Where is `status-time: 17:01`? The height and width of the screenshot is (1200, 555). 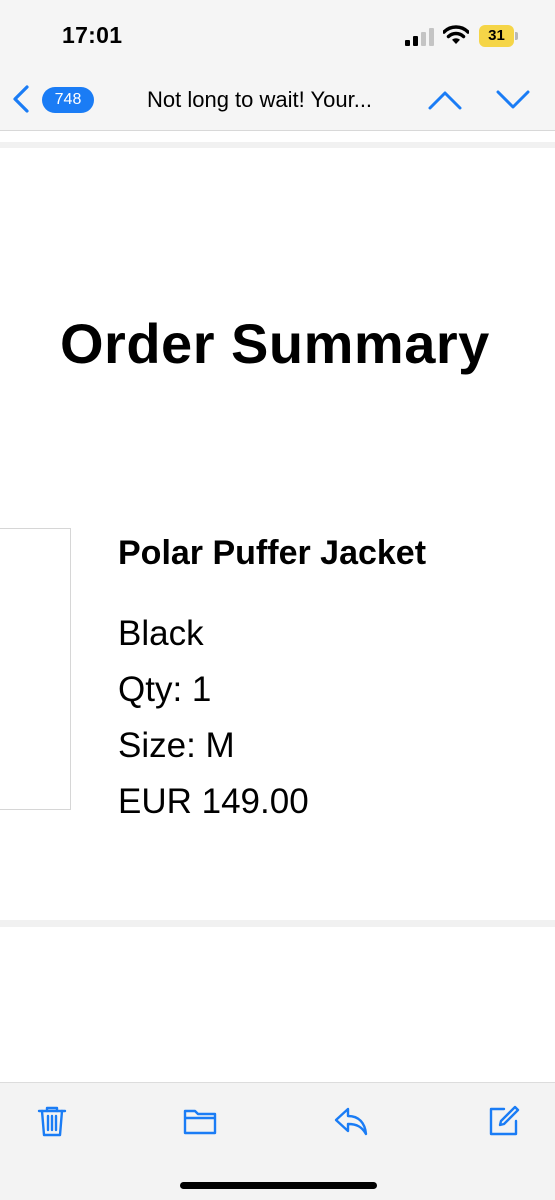 status-time: 17:01 is located at coordinates (92, 35).